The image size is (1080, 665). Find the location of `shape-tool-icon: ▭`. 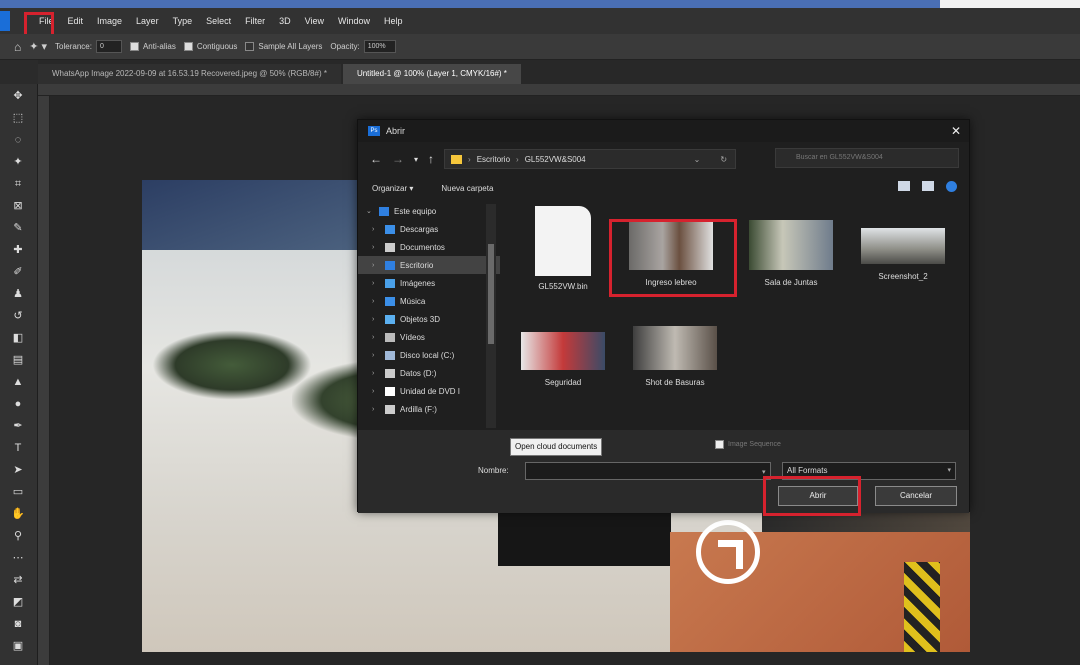

shape-tool-icon: ▭ is located at coordinates (18, 492).